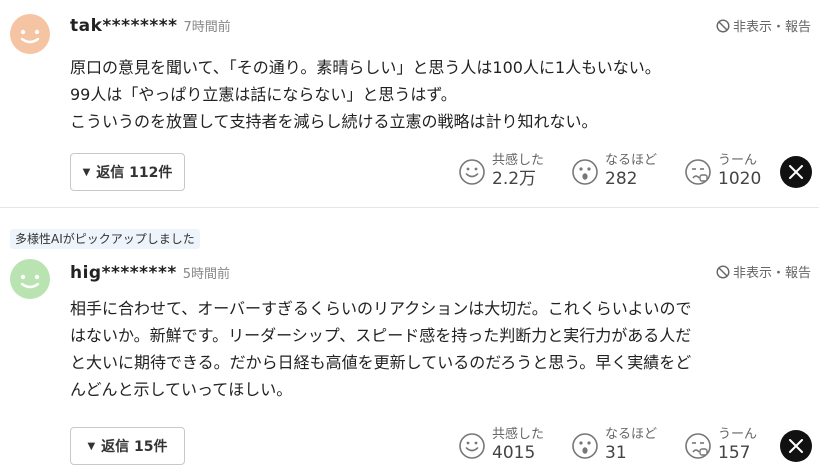 This screenshot has width=819, height=467. Describe the element at coordinates (134, 447) in the screenshot. I see `reply-label: 返信 15件` at that location.